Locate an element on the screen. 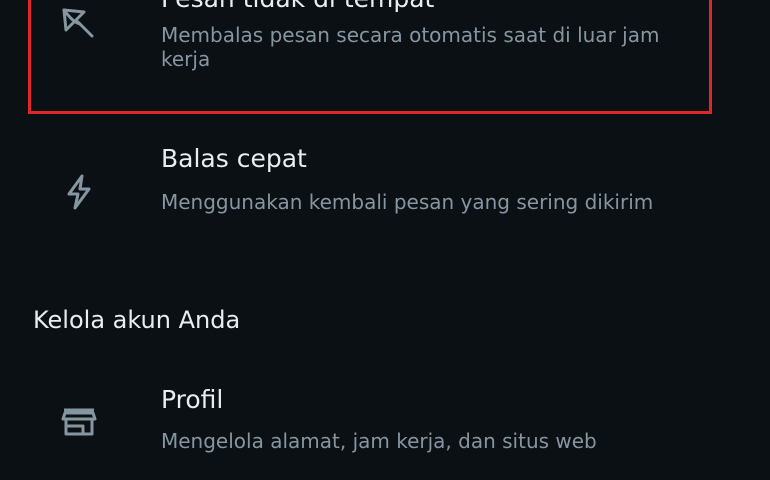  section-header-manage-account: Kelola akun Anda is located at coordinates (137, 320).